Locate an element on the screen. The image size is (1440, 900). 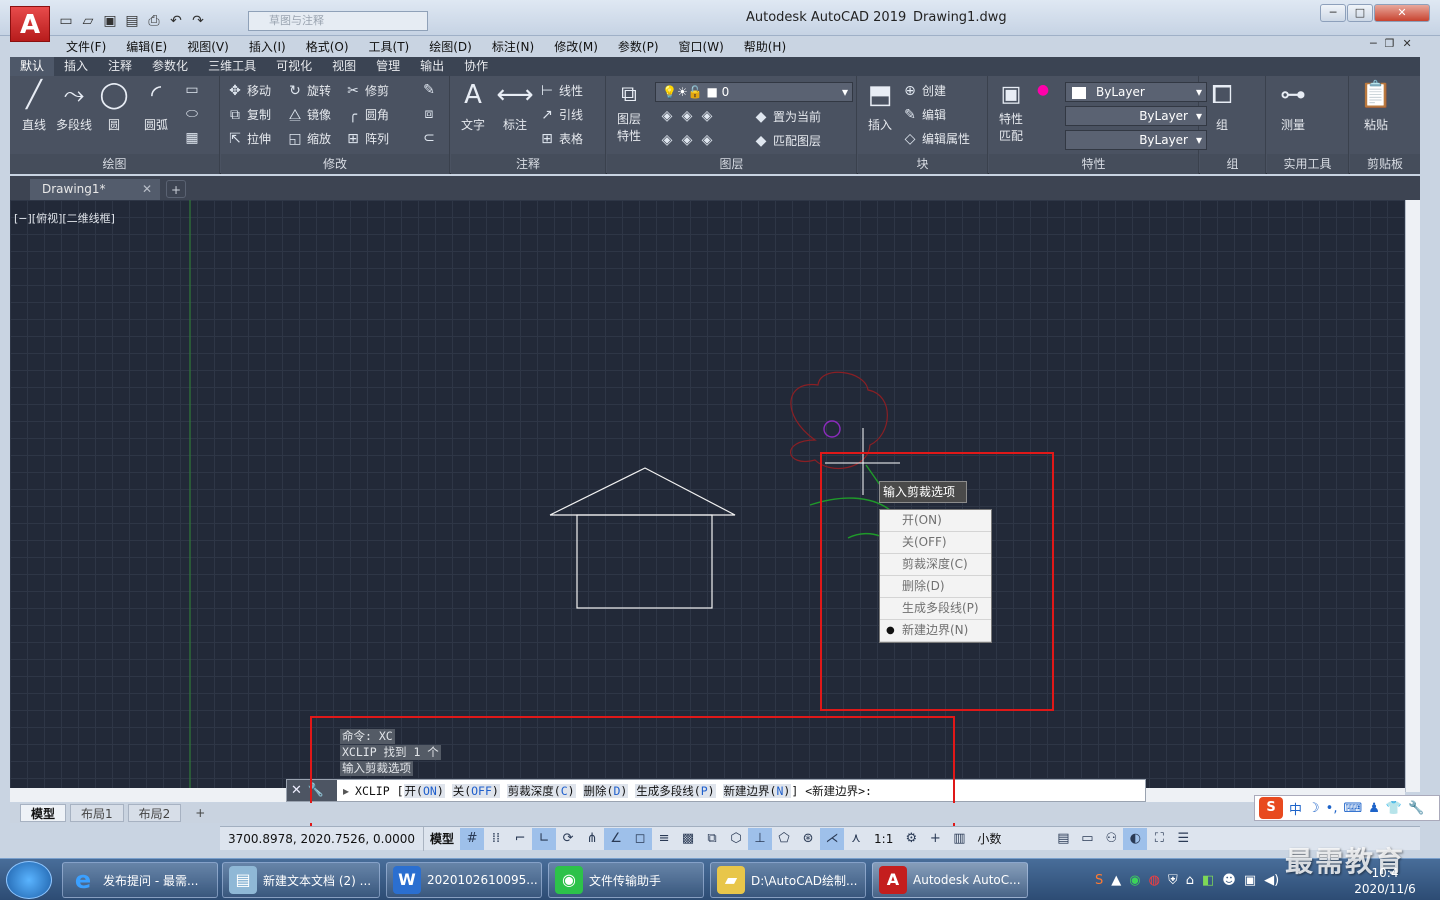
linear-dim-tool: ⊢ 线性 is located at coordinates (561, 90).